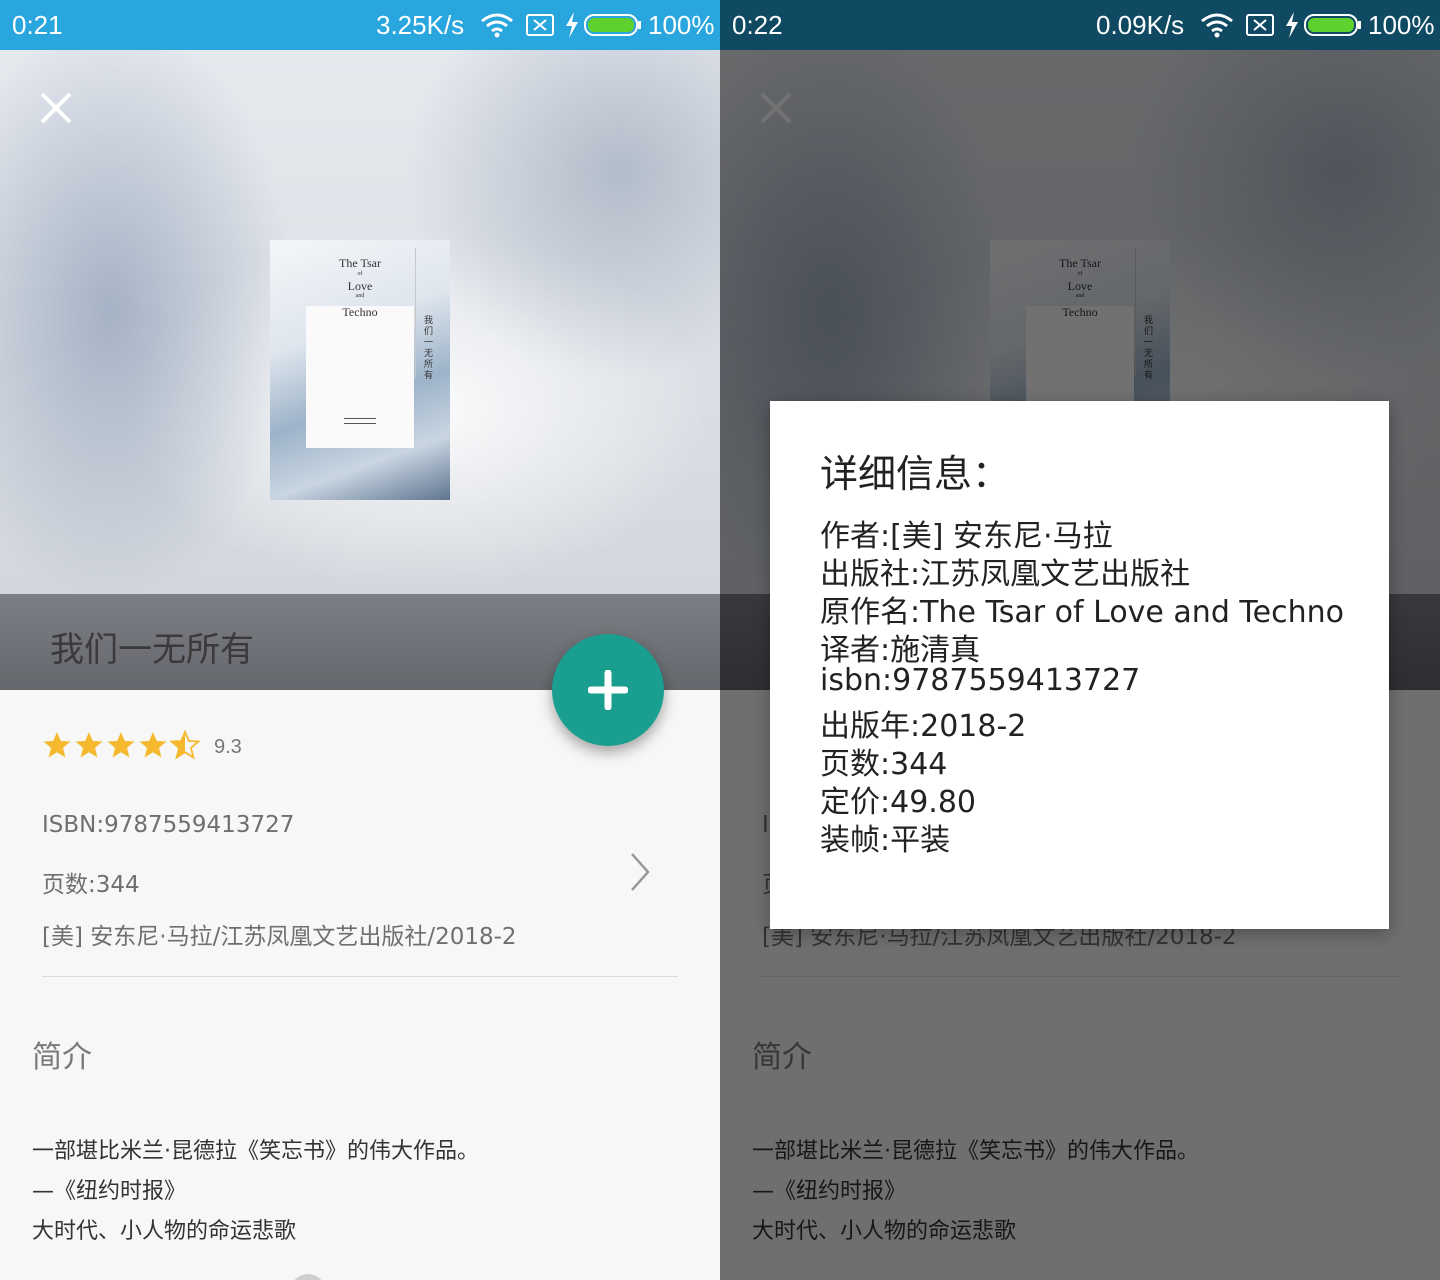  I want to click on isbn-text: ISBN:9787559413727, so click(168, 825).